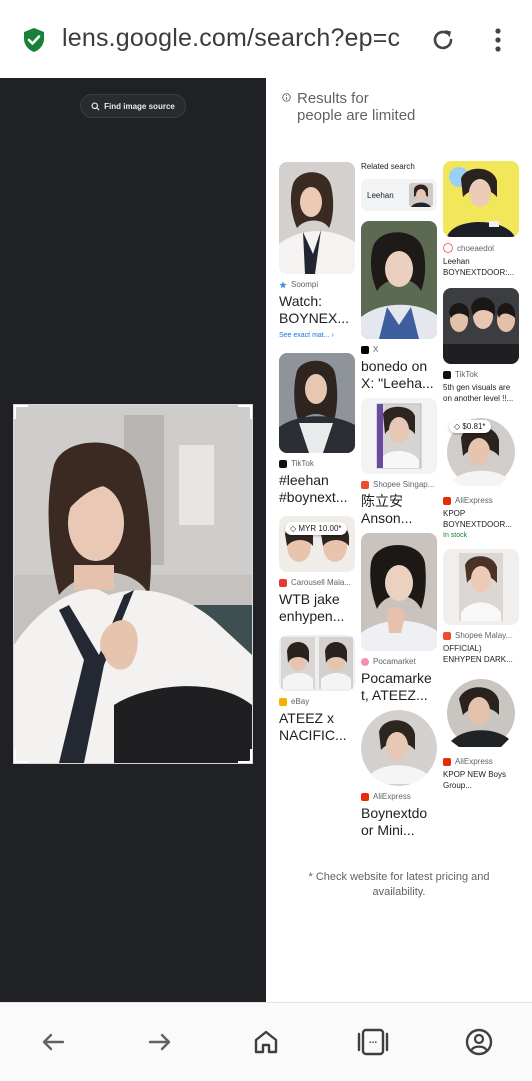 The height and width of the screenshot is (1081, 532). Describe the element at coordinates (320, 528) in the screenshot. I see `price-badge-value: MYR 10.00*` at that location.